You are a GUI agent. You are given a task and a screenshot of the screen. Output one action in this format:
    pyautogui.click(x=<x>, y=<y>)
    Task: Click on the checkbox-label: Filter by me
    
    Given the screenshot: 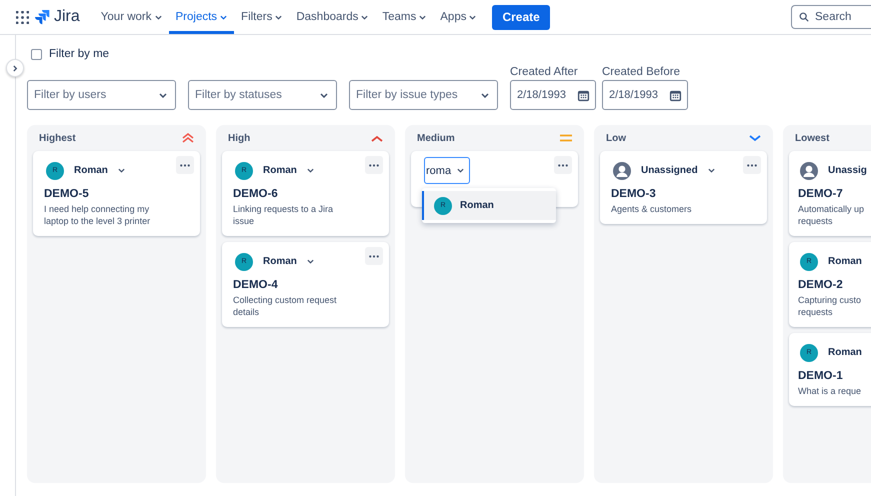 What is the action you would take?
    pyautogui.click(x=79, y=54)
    